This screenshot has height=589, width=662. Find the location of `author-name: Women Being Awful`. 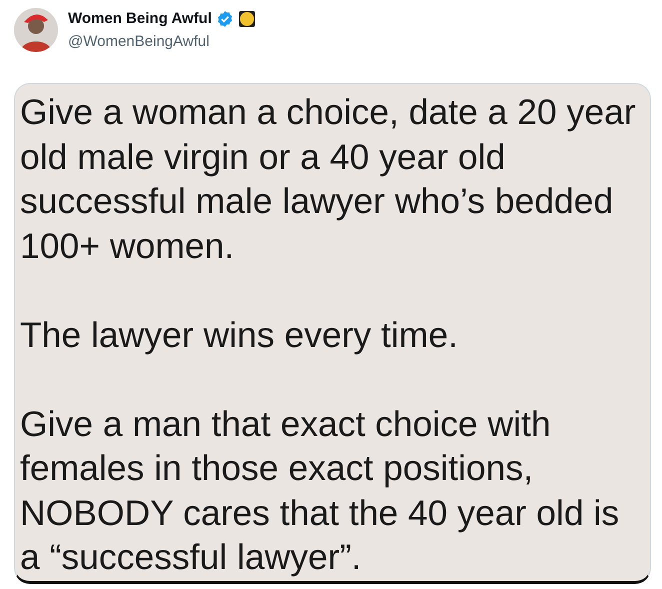

author-name: Women Being Awful is located at coordinates (140, 19).